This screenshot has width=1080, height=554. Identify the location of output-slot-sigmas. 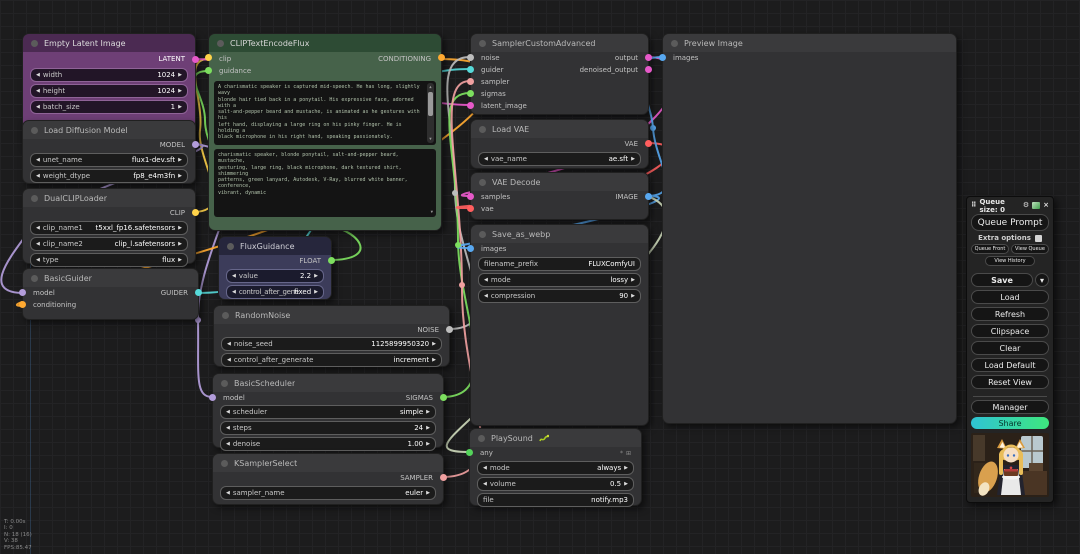
(443, 397).